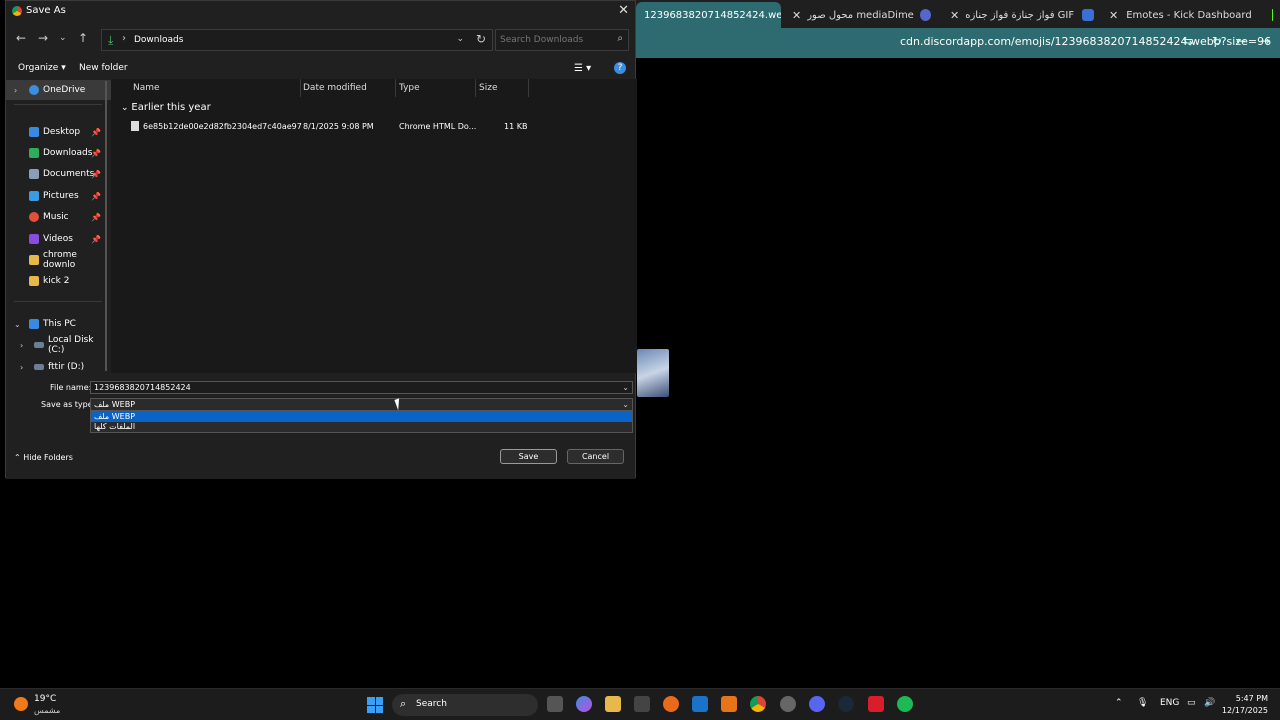  I want to click on store-icon, so click(642, 704).